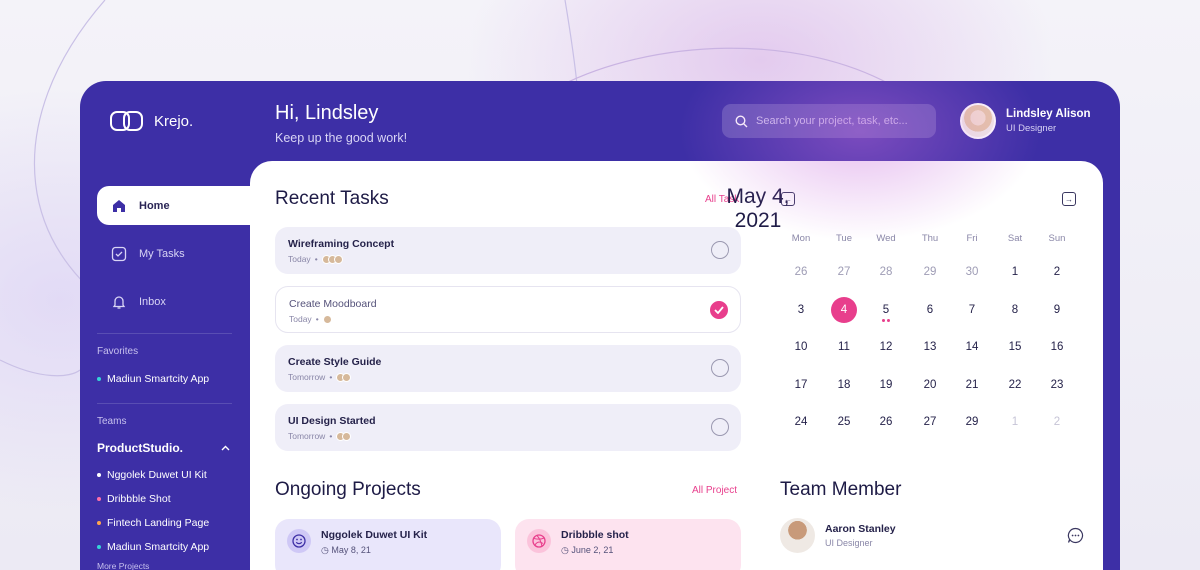 This screenshot has height=570, width=1200. What do you see at coordinates (801, 422) in the screenshot?
I see `calendar-day: 24` at bounding box center [801, 422].